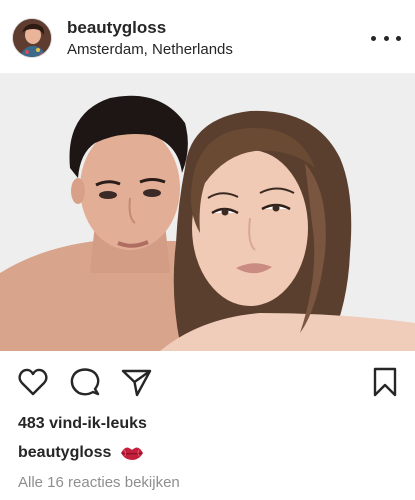 Image resolution: width=415 pixels, height=500 pixels. I want to click on post-username: beautygloss, so click(116, 28).